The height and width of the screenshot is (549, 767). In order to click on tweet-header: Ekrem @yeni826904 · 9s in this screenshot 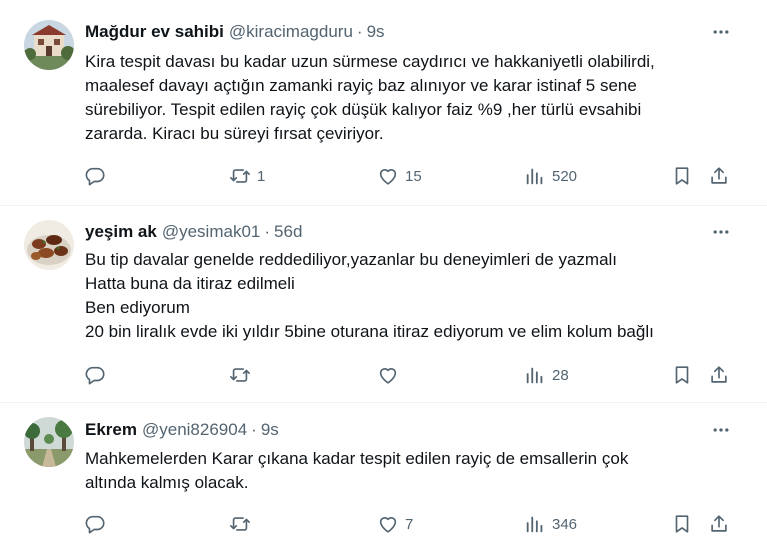, I will do `click(182, 430)`.